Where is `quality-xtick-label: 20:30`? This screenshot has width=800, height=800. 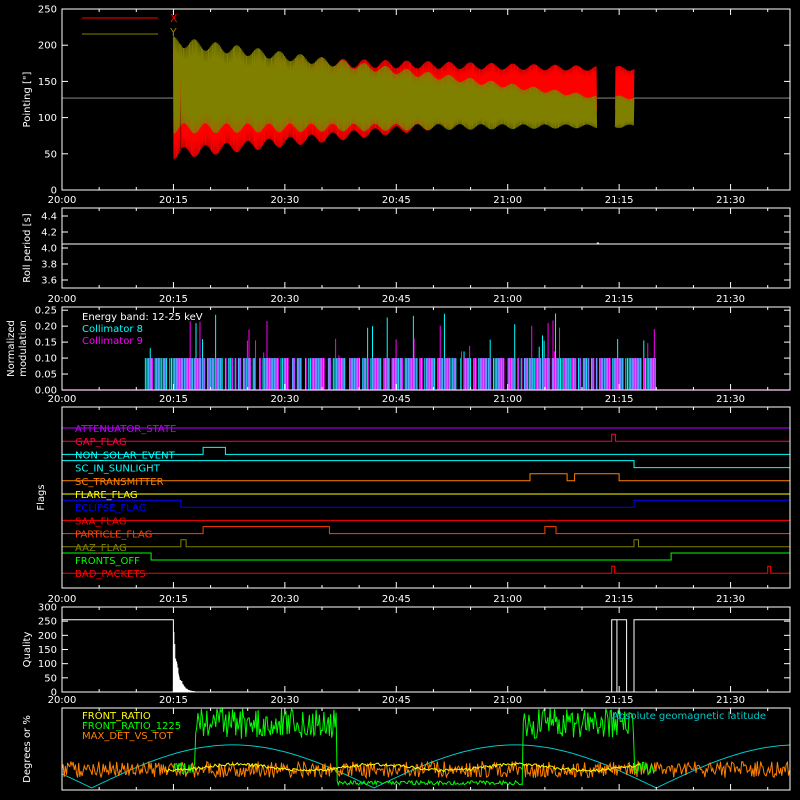
quality-xtick-label: 20:30 is located at coordinates (284, 700).